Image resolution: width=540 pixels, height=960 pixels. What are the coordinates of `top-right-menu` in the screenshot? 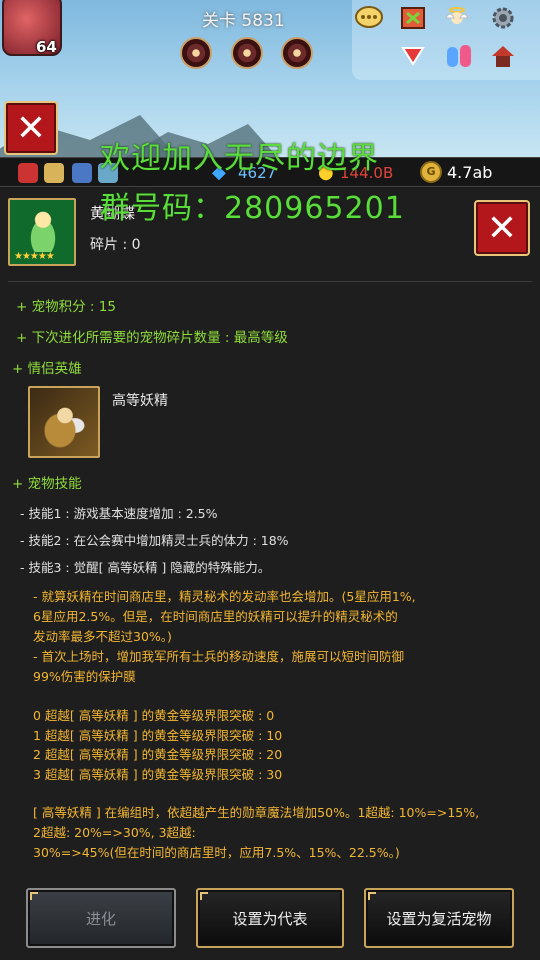 It's located at (446, 40).